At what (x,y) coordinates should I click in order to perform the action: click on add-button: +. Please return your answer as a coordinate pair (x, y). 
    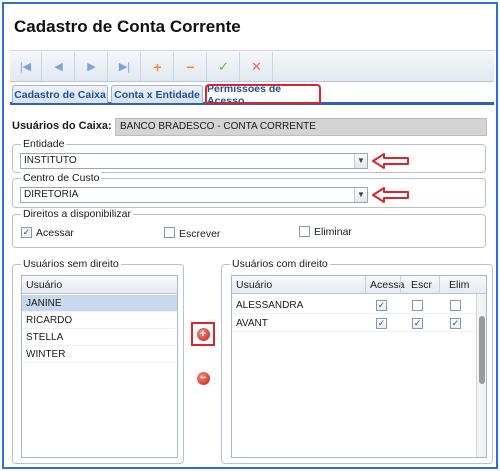
    Looking at the image, I should click on (158, 66).